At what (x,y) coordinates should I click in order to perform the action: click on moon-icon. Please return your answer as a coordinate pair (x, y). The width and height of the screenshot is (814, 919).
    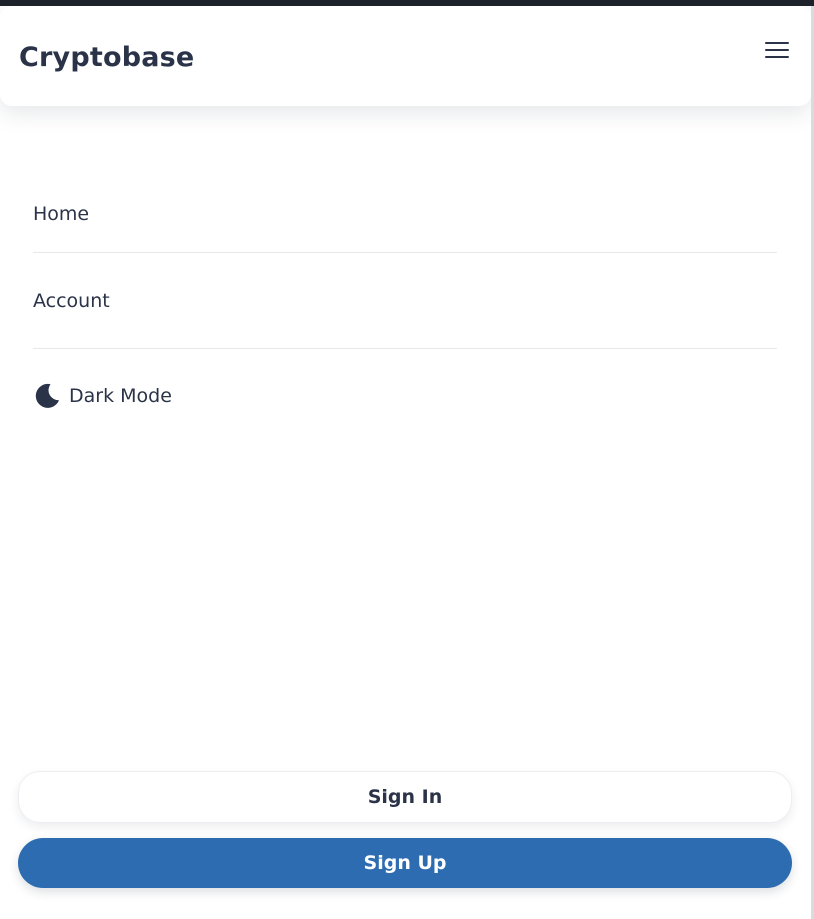
    Looking at the image, I should click on (48, 396).